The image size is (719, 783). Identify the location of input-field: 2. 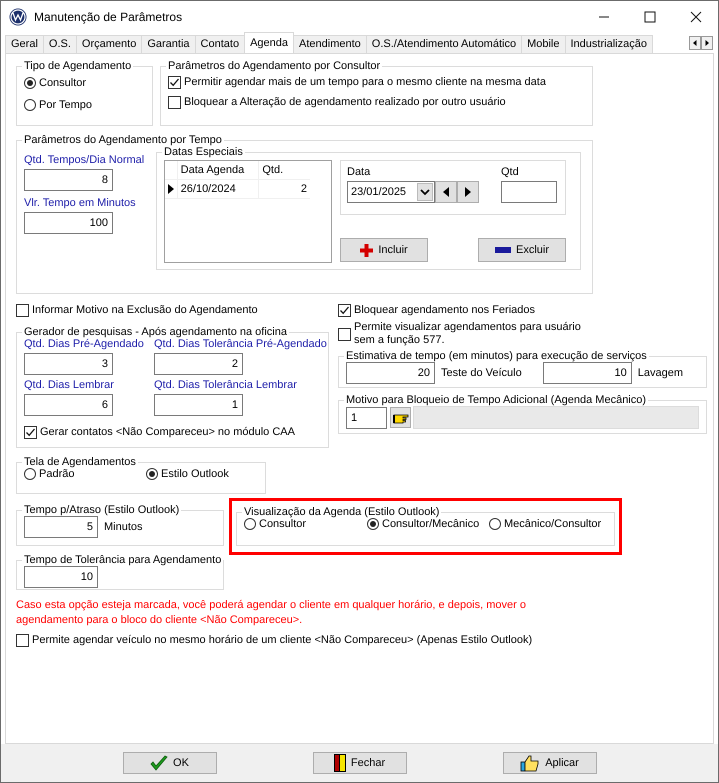
(198, 364).